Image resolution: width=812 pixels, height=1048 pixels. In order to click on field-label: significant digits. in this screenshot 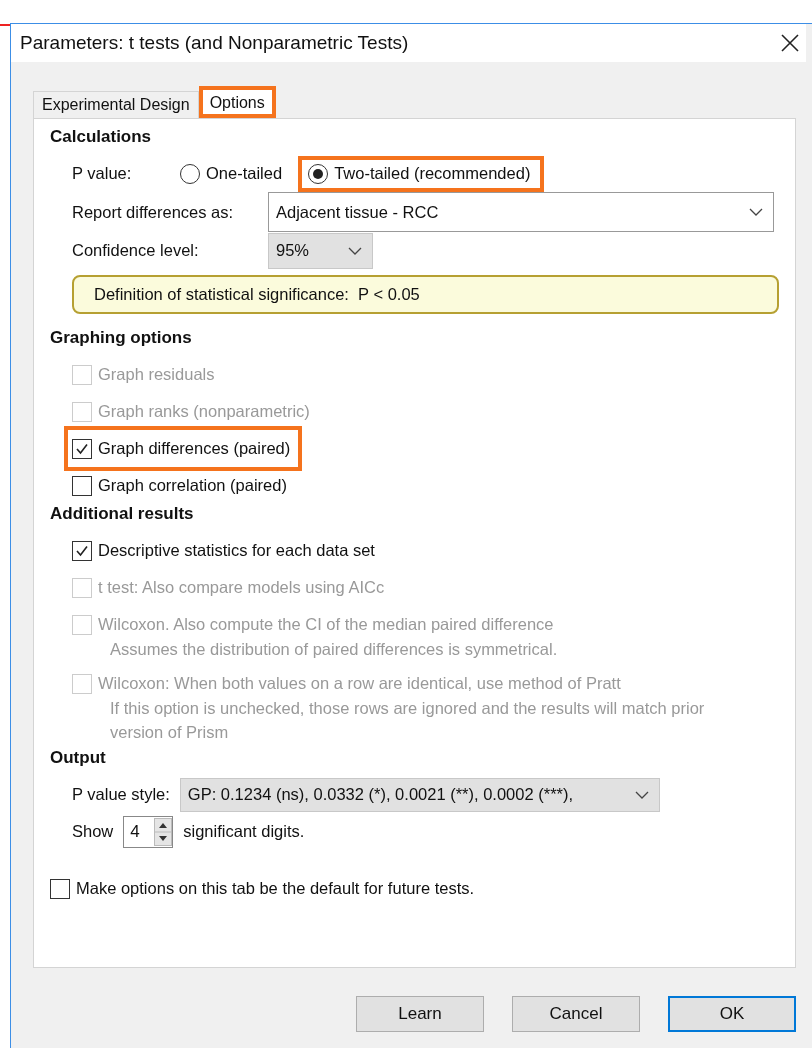, I will do `click(244, 831)`.